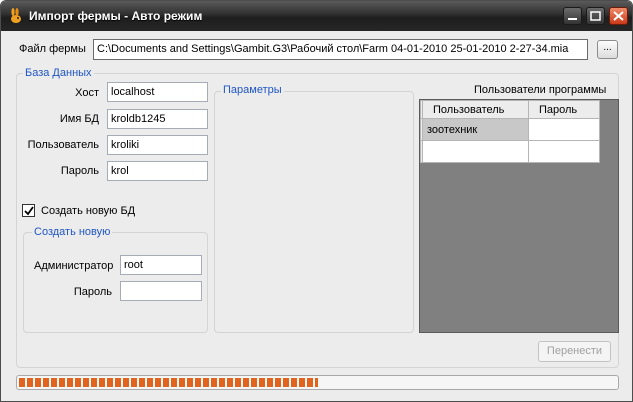 The width and height of the screenshot is (633, 402). I want to click on table-row, so click(510, 151).